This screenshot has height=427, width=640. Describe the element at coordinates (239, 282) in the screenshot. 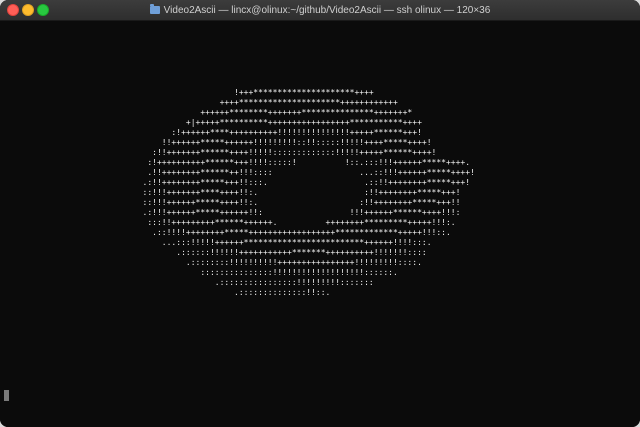

I see `ascii-line: .::::::::::::::::!!!!!!!!!:::::::` at that location.